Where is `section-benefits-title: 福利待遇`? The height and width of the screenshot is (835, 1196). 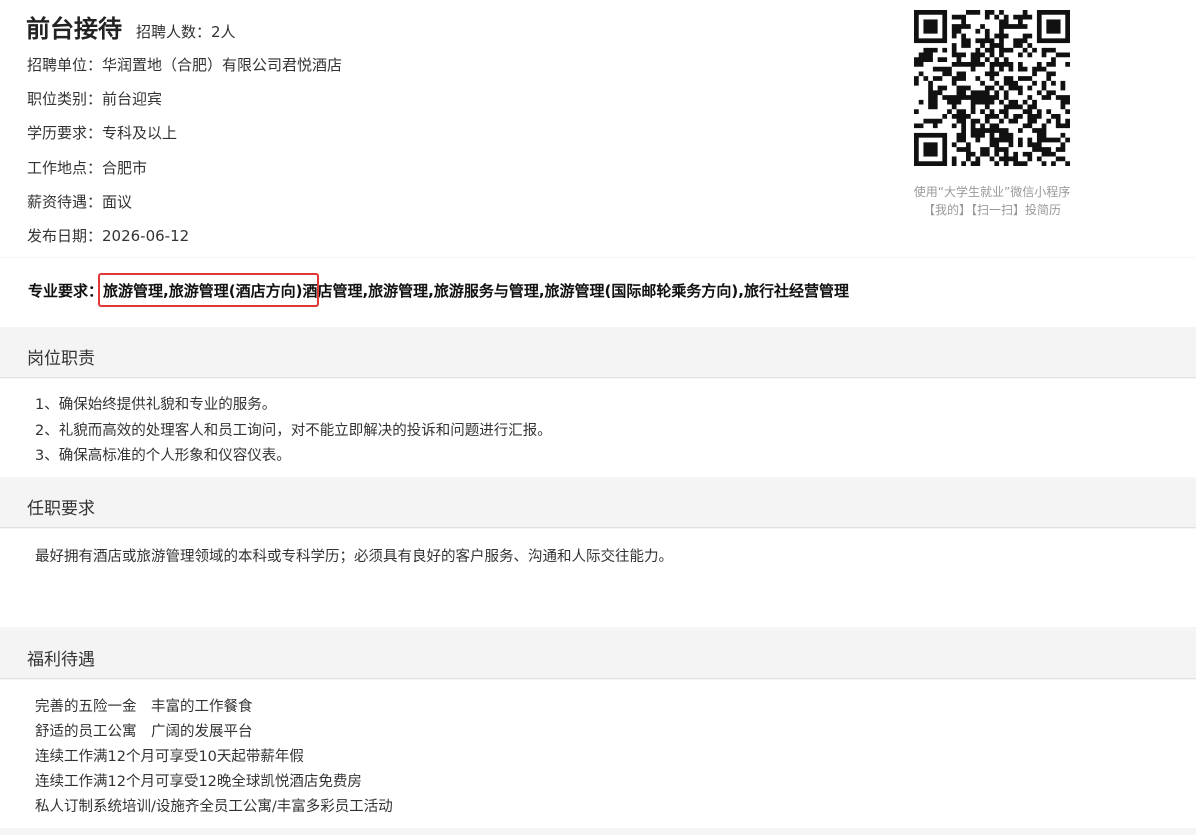
section-benefits-title: 福利待遇 is located at coordinates (61, 660).